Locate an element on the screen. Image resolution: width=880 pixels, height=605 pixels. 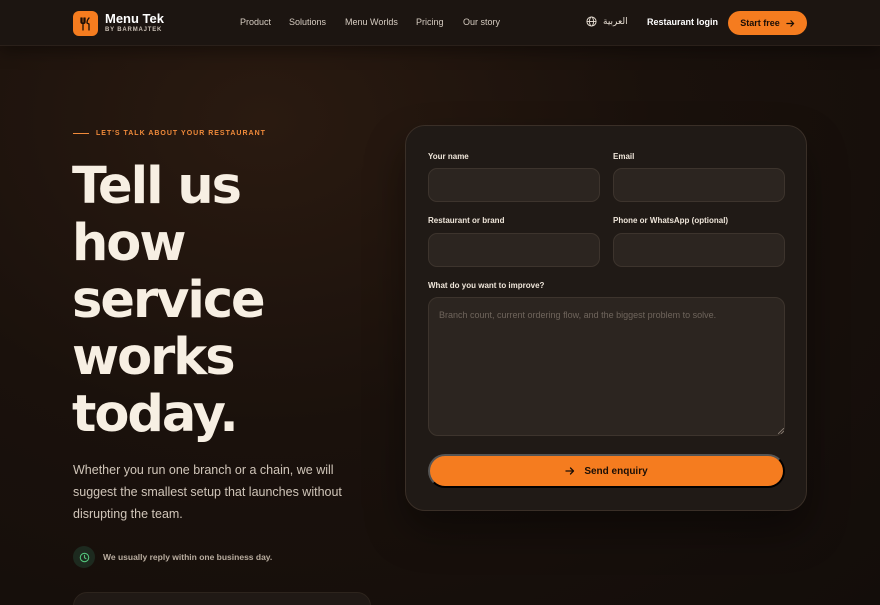
restaurant-label: Restaurant or brand is located at coordinates (466, 220).